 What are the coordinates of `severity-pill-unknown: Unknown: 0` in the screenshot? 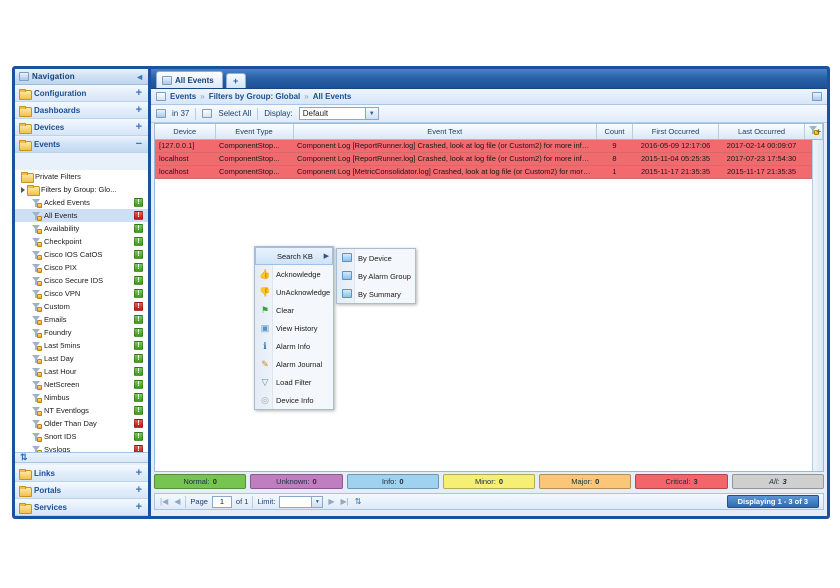 It's located at (296, 481).